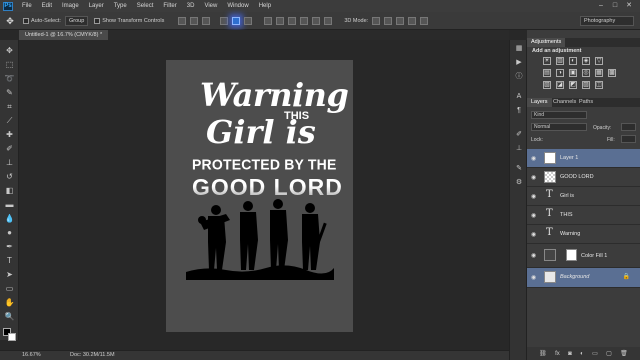 This screenshot has height=360, width=640. Describe the element at coordinates (9, 177) in the screenshot. I see `history-brush-tool-icon: ↺` at that location.